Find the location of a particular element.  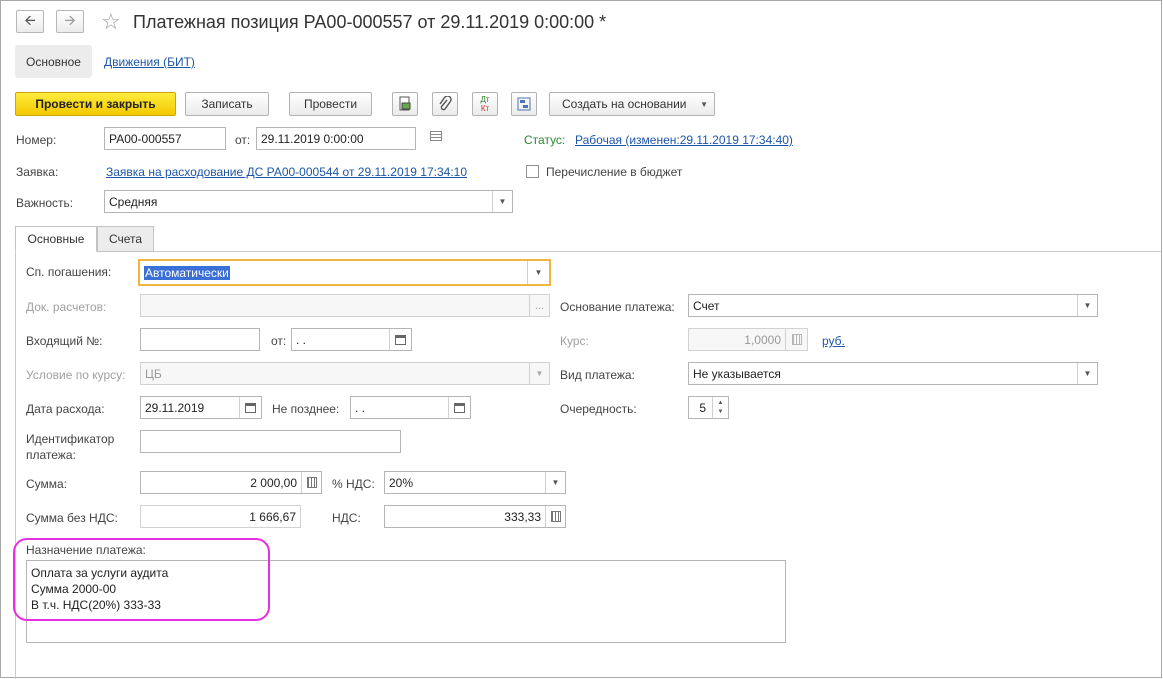

comment-icon is located at coordinates (436, 136).